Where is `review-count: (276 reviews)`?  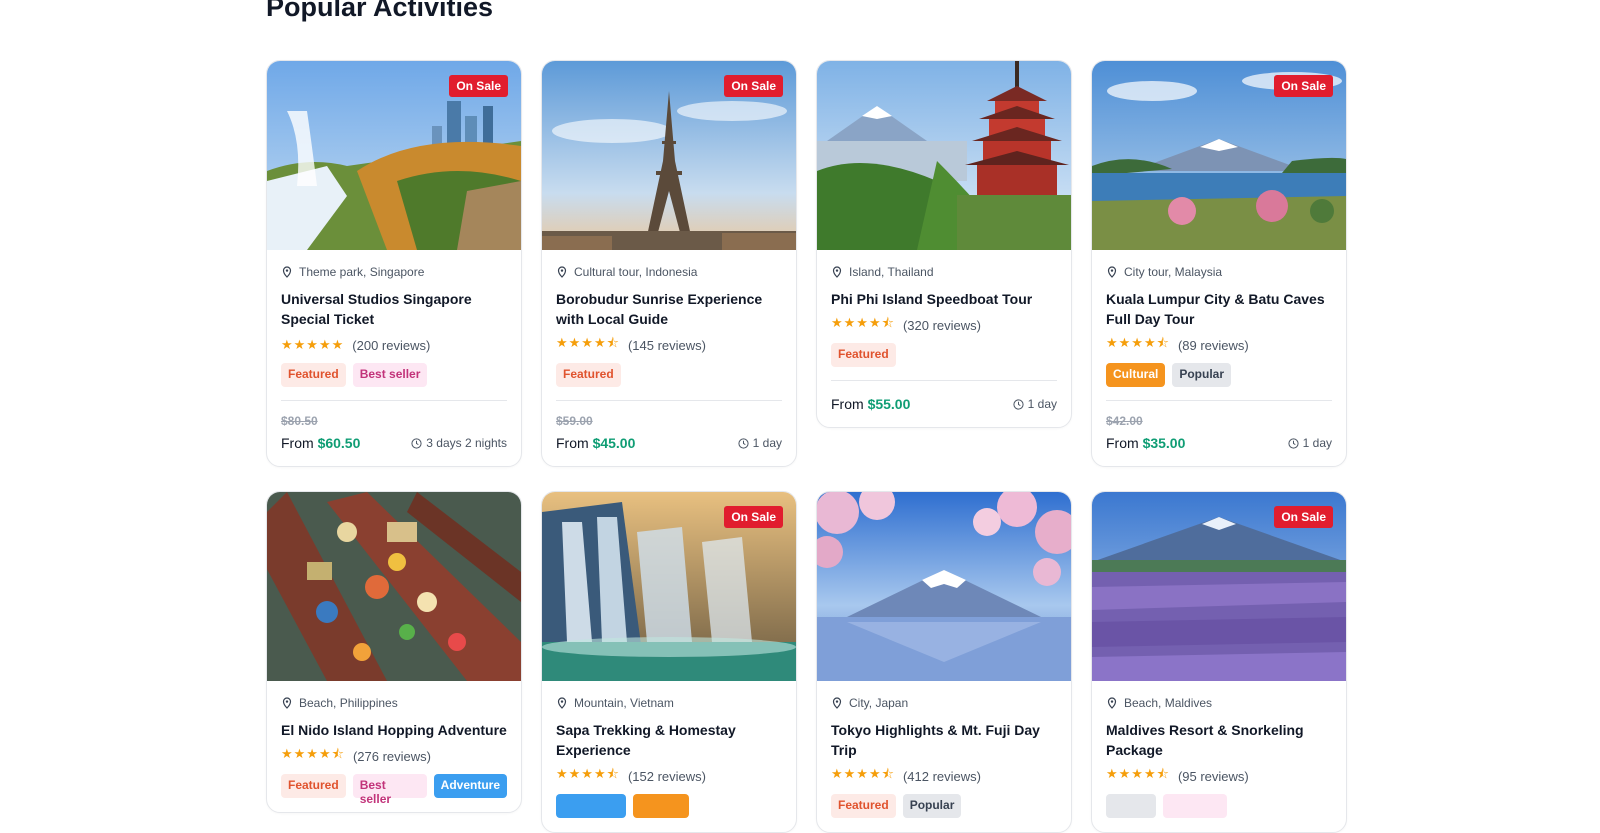
review-count: (276 reviews) is located at coordinates (391, 756).